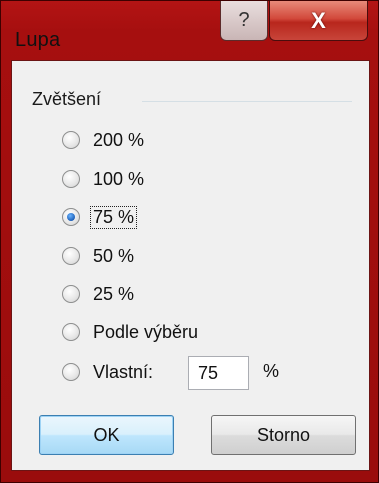  I want to click on radio-option-custom: Vlastní:, so click(108, 372).